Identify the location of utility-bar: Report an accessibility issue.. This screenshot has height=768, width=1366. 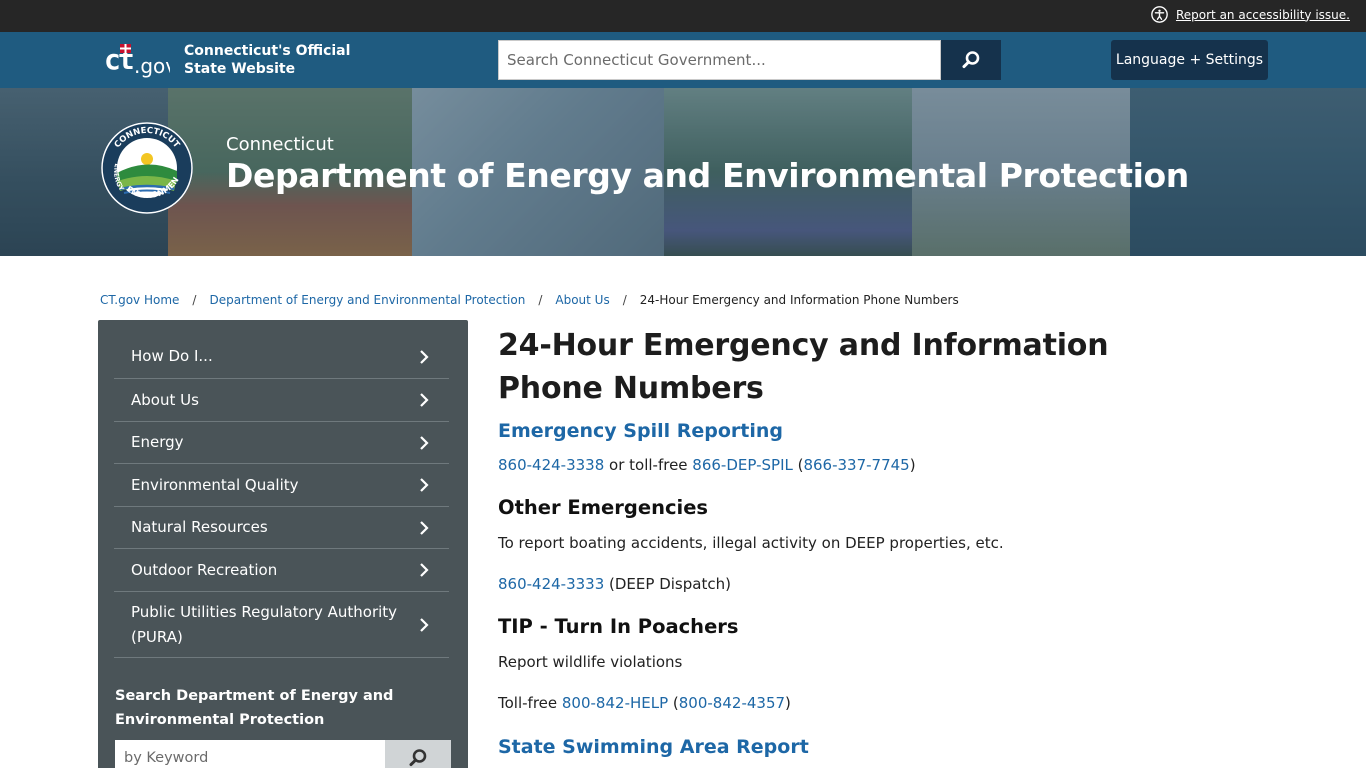
(683, 16).